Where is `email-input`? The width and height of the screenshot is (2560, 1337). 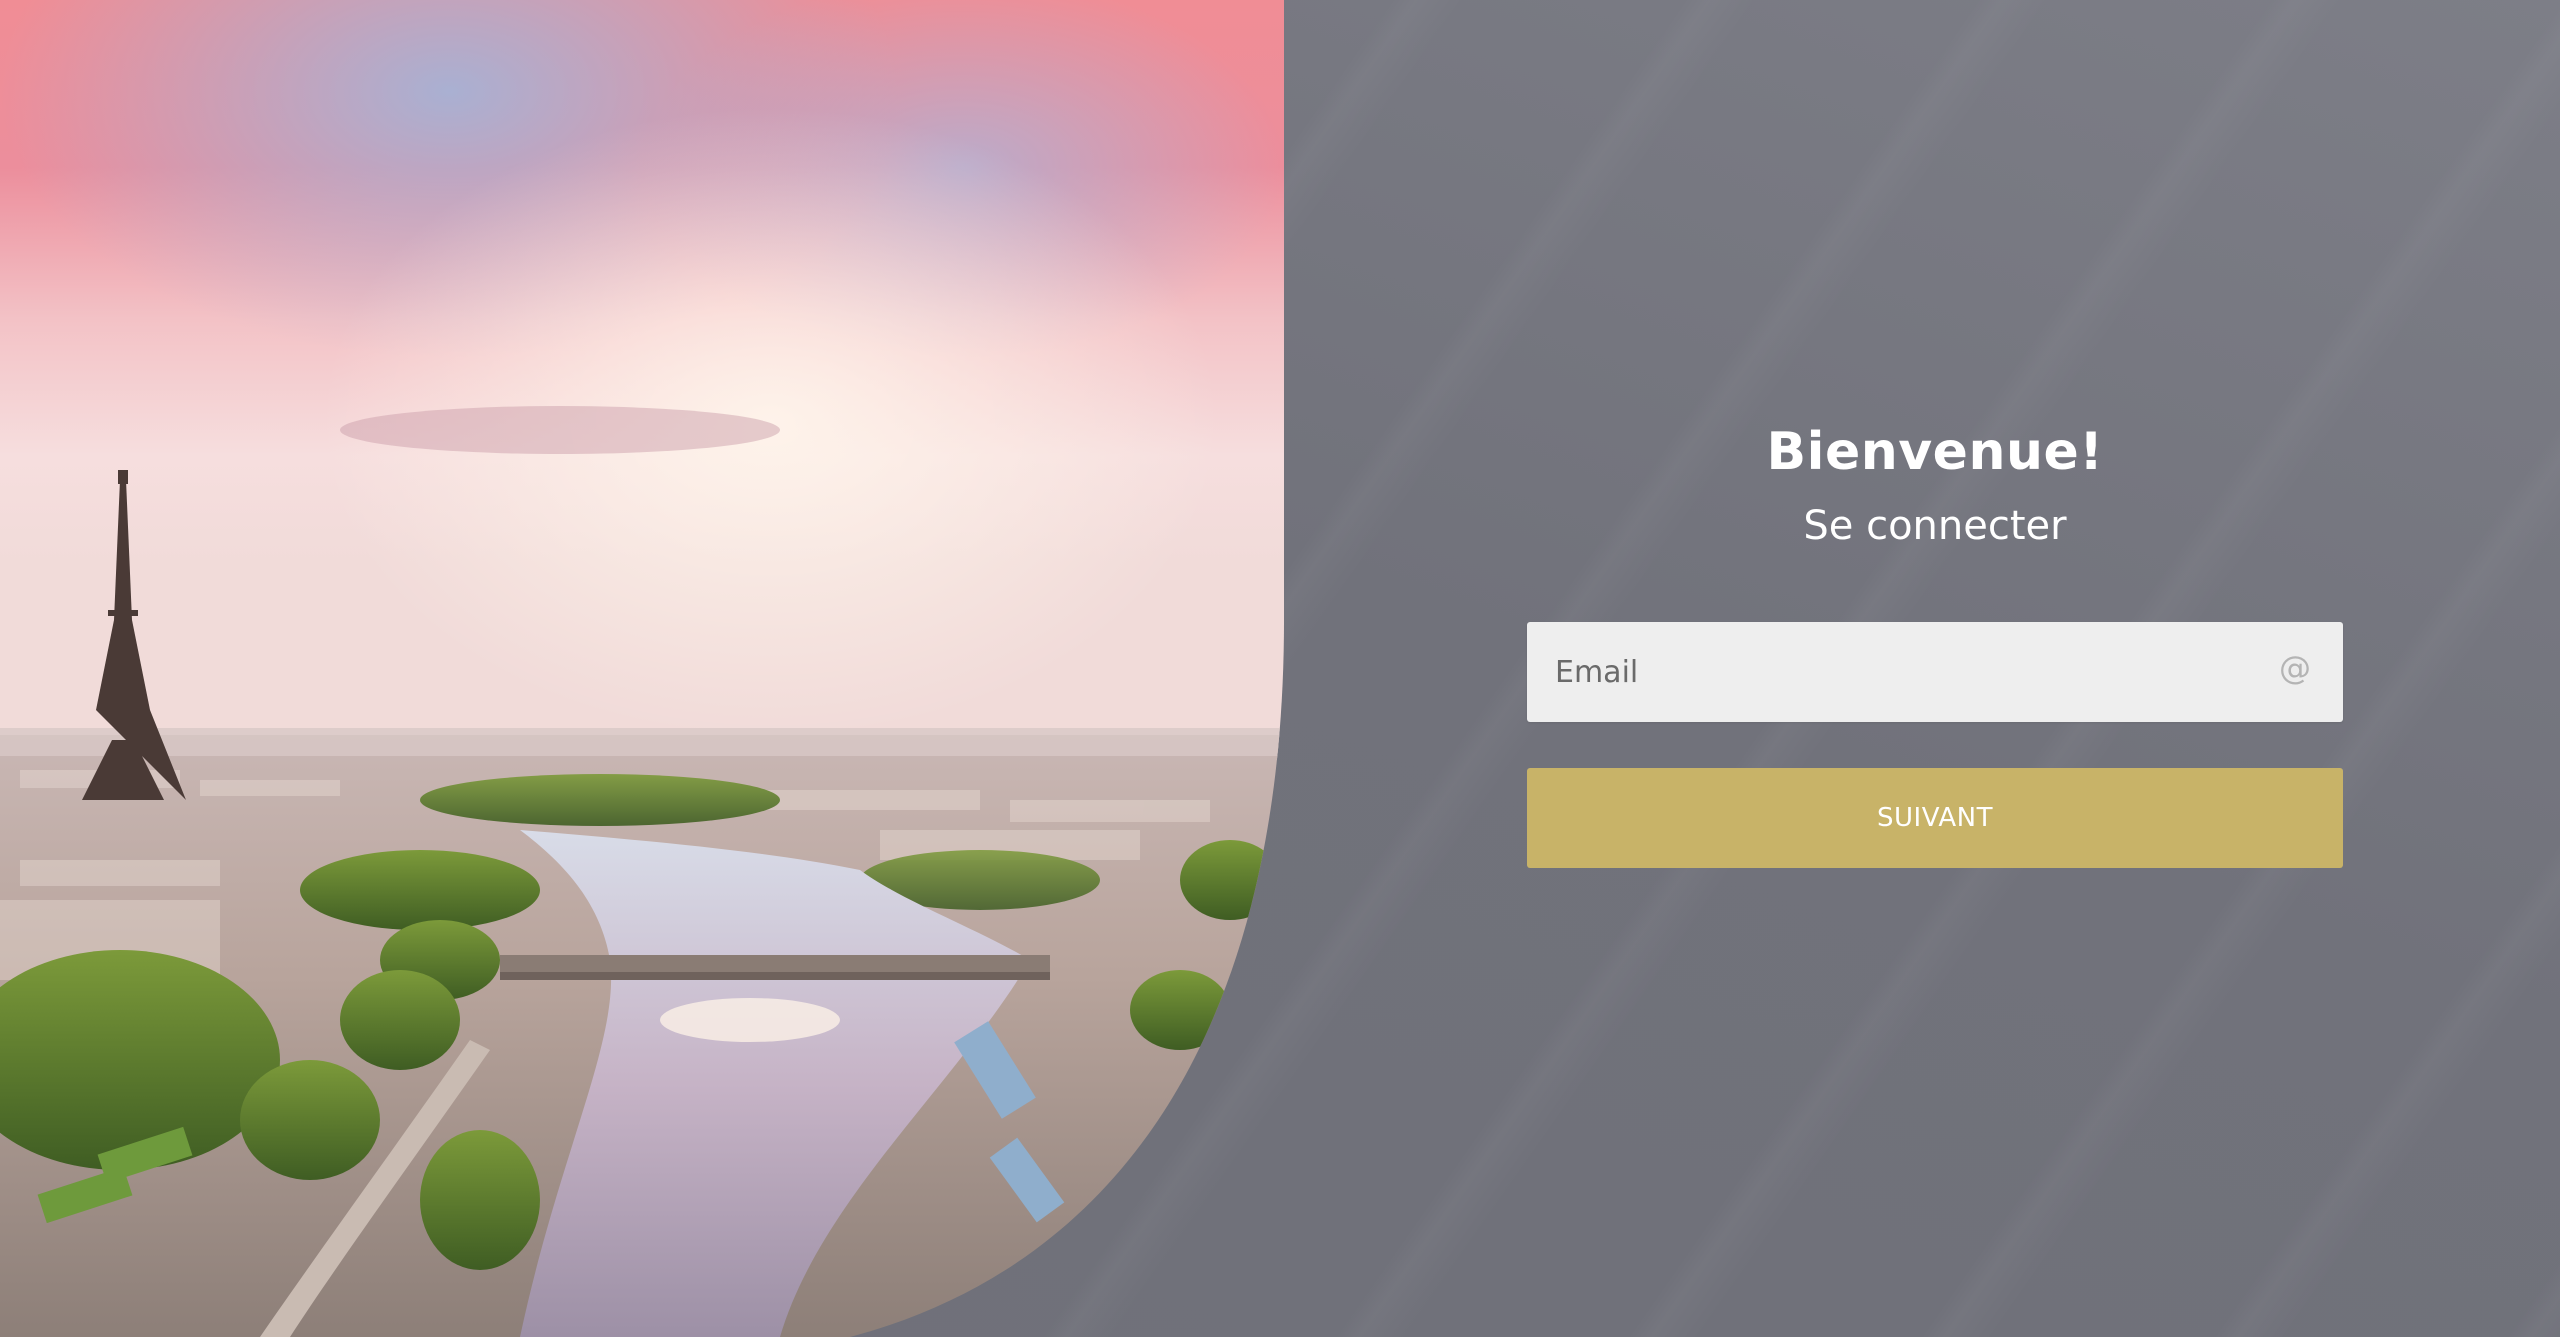
email-input is located at coordinates (1935, 672).